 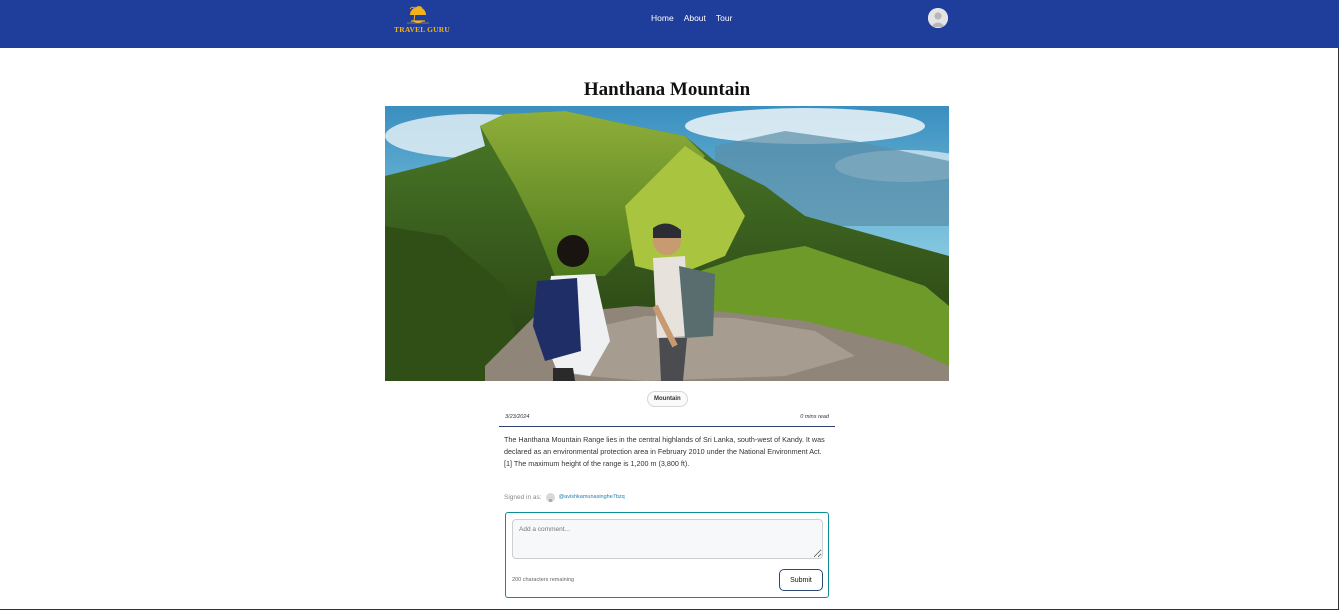 What do you see at coordinates (422, 29) in the screenshot?
I see `logo-text: TRAVEL GURU` at bounding box center [422, 29].